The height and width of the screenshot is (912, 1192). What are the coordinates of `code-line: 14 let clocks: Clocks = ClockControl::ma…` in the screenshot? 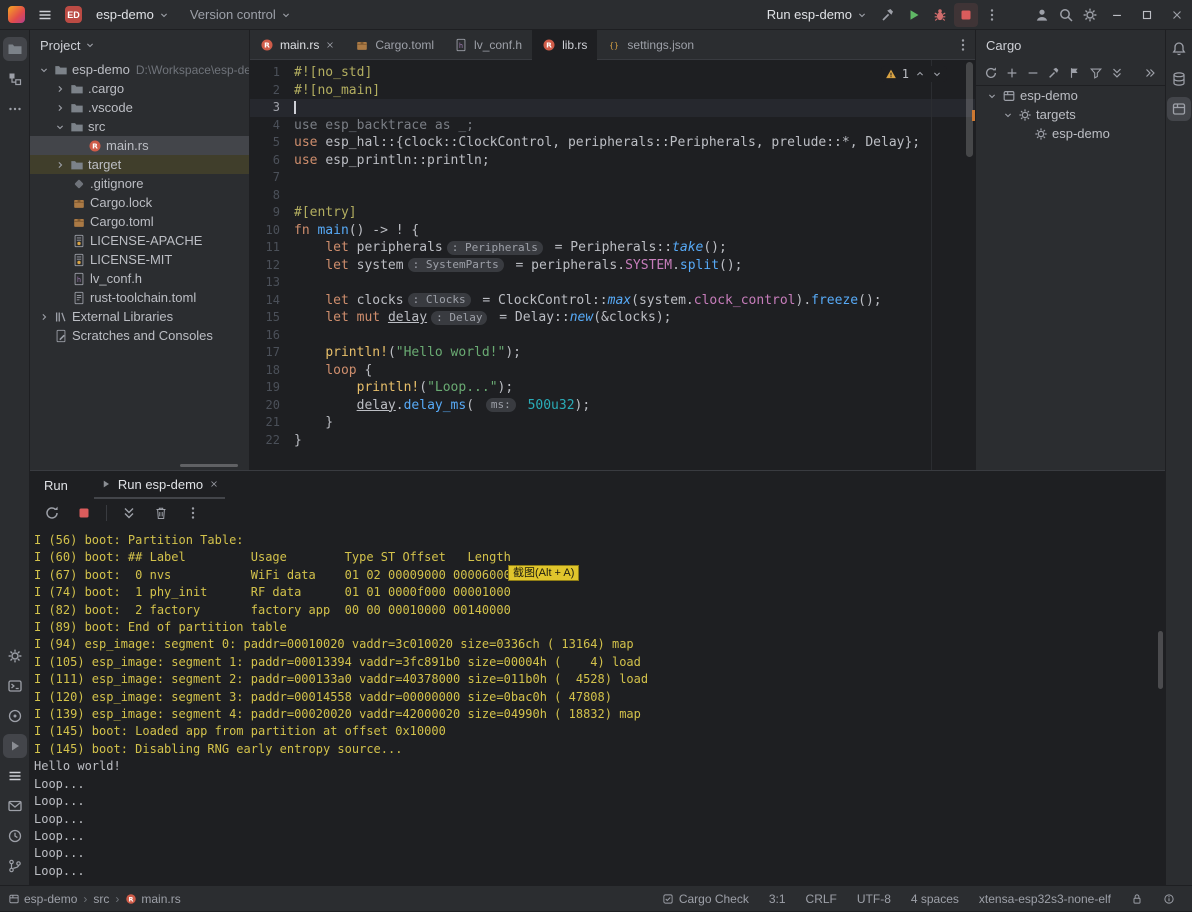 It's located at (612, 301).